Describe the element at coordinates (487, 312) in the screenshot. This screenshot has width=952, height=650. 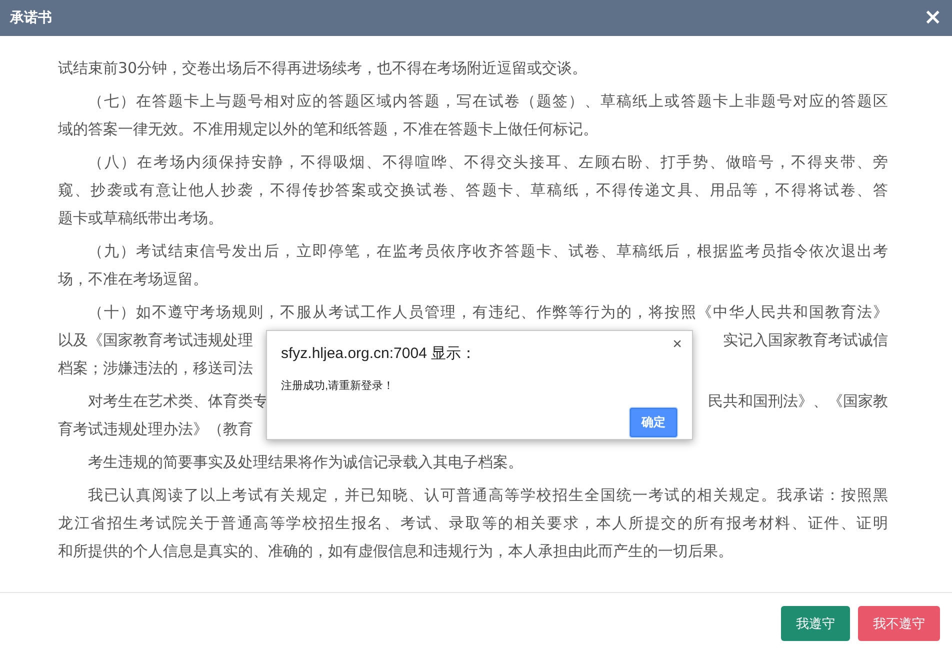
I see `text-line: （十）如不遵守考场规则，不服从考试工作人员管理，有违纪、作弊等行为的，将按照《中华人民共和国教育法》` at that location.